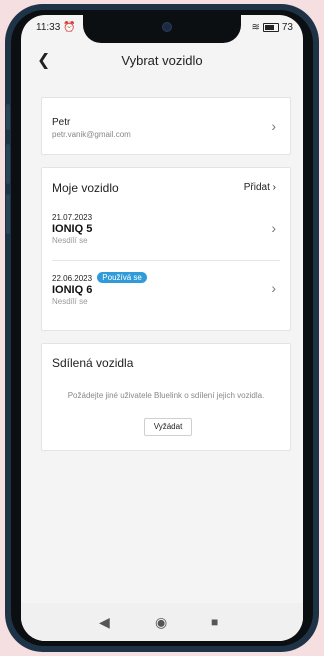 Image resolution: width=324 pixels, height=656 pixels. Describe the element at coordinates (69, 27) in the screenshot. I see `alarm-icon: ⏰` at that location.